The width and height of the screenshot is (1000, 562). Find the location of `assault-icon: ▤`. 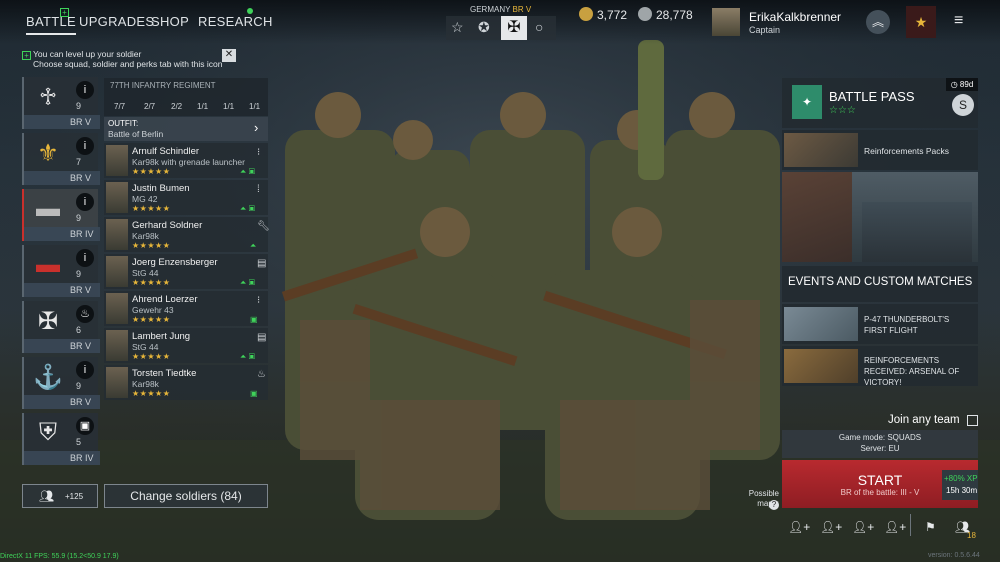

assault-icon: ▤ is located at coordinates (262, 263).